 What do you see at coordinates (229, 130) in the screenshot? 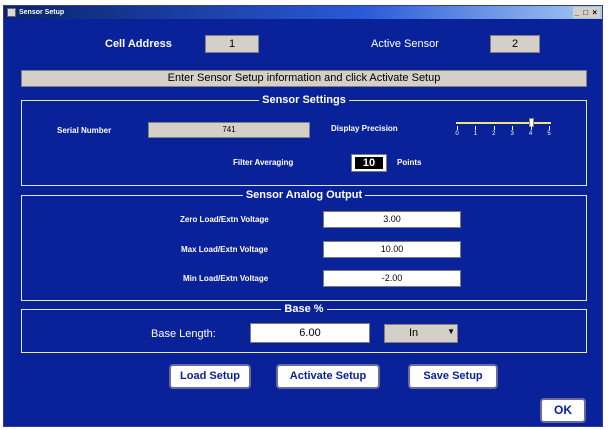
I see `serial-number-field: 741` at bounding box center [229, 130].